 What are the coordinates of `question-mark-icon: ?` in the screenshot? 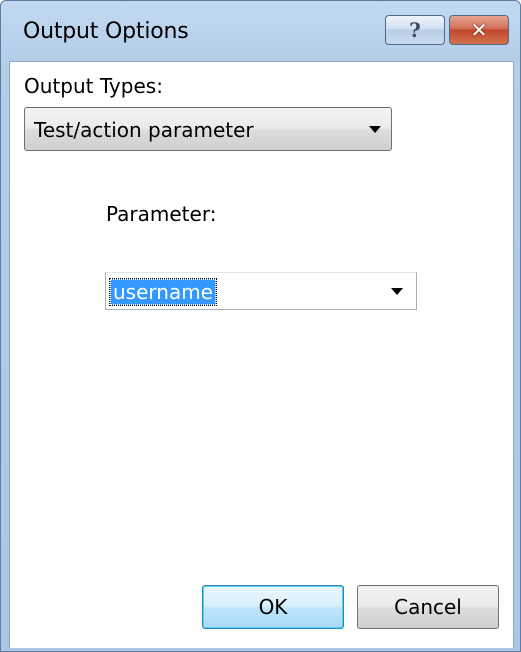 It's located at (415, 30).